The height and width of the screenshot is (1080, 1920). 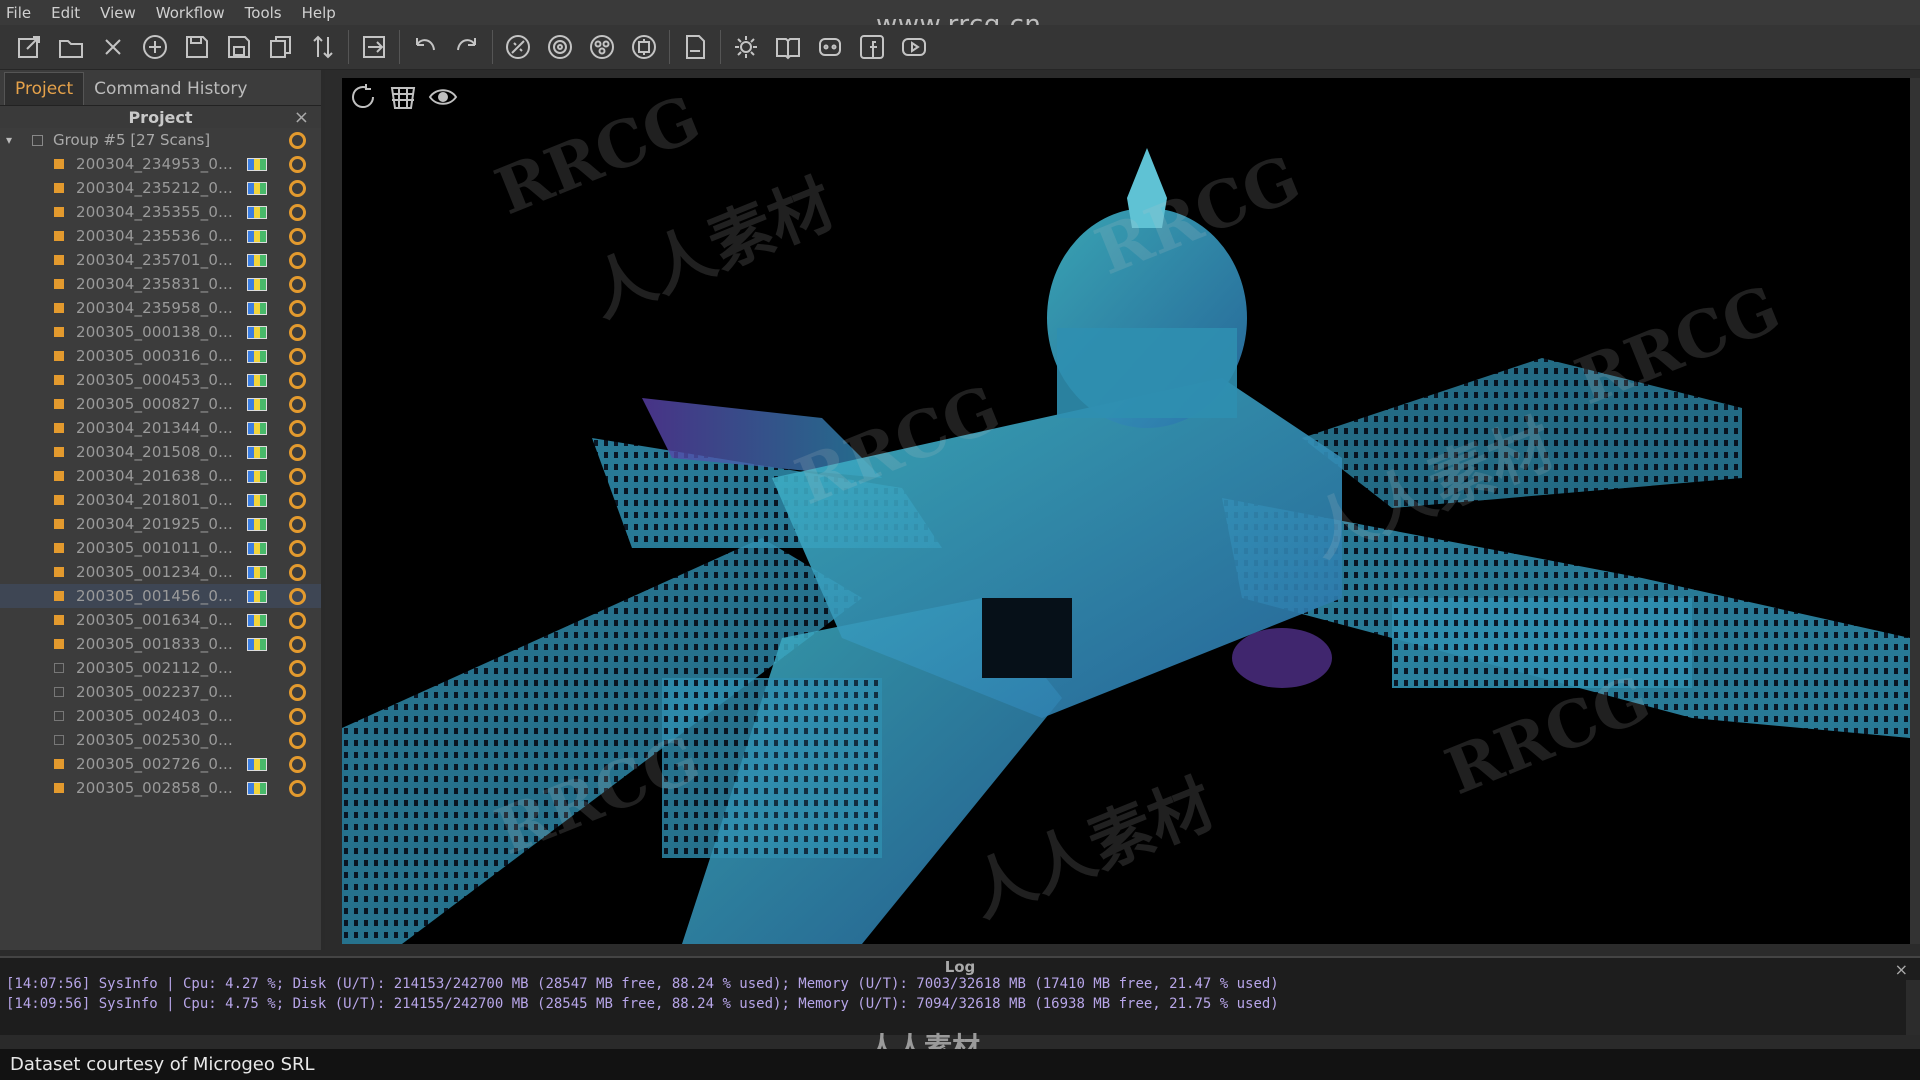 I want to click on copy-button, so click(x=281, y=47).